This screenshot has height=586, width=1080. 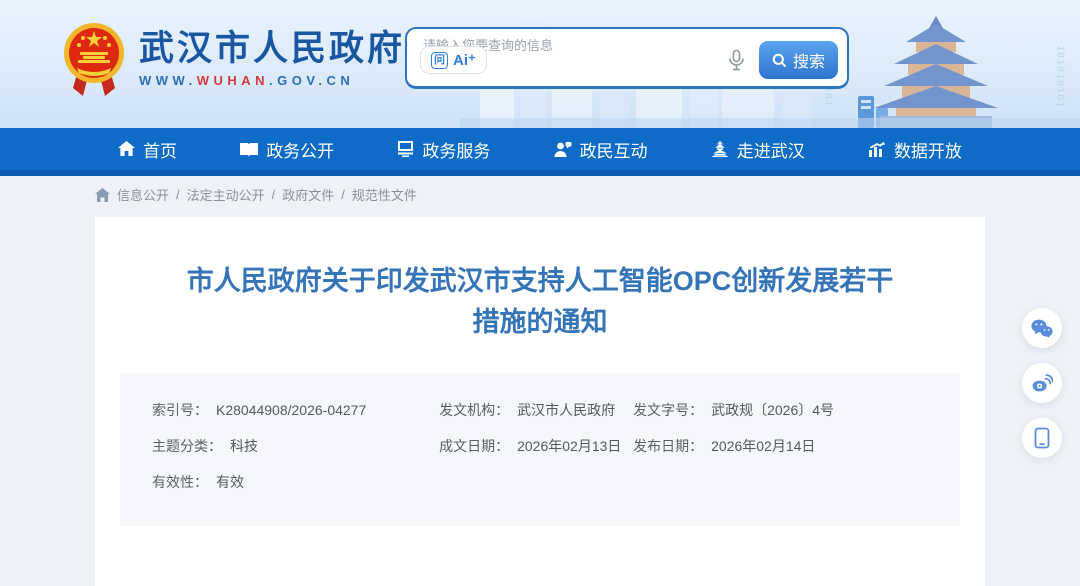 I want to click on breadcrumb-item: 法定主动公开, so click(x=226, y=194).